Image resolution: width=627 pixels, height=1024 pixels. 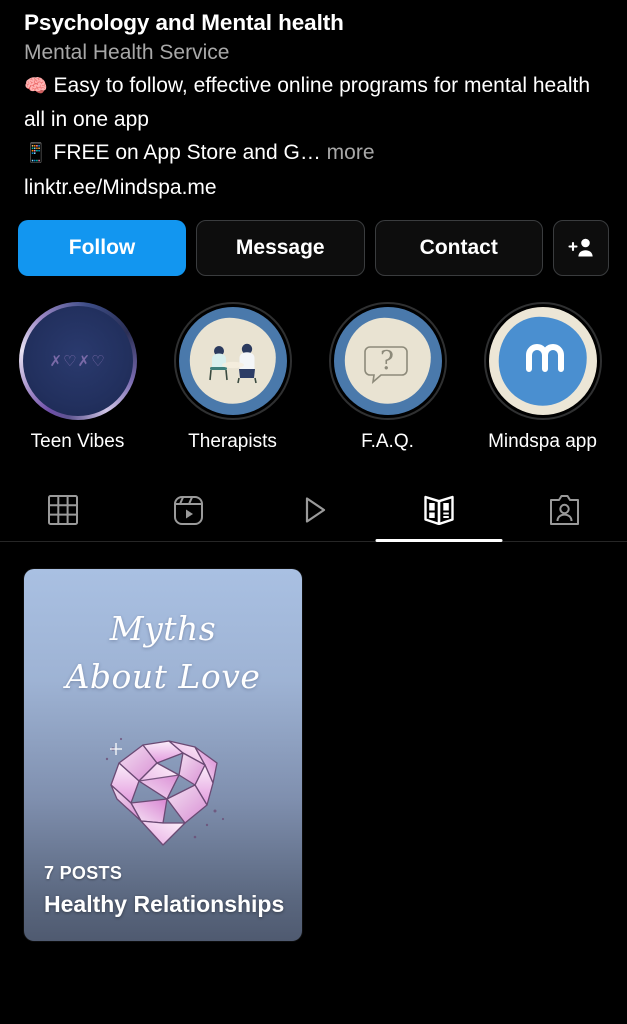 What do you see at coordinates (163, 653) in the screenshot?
I see `guide-cover-title: Myths About Love` at bounding box center [163, 653].